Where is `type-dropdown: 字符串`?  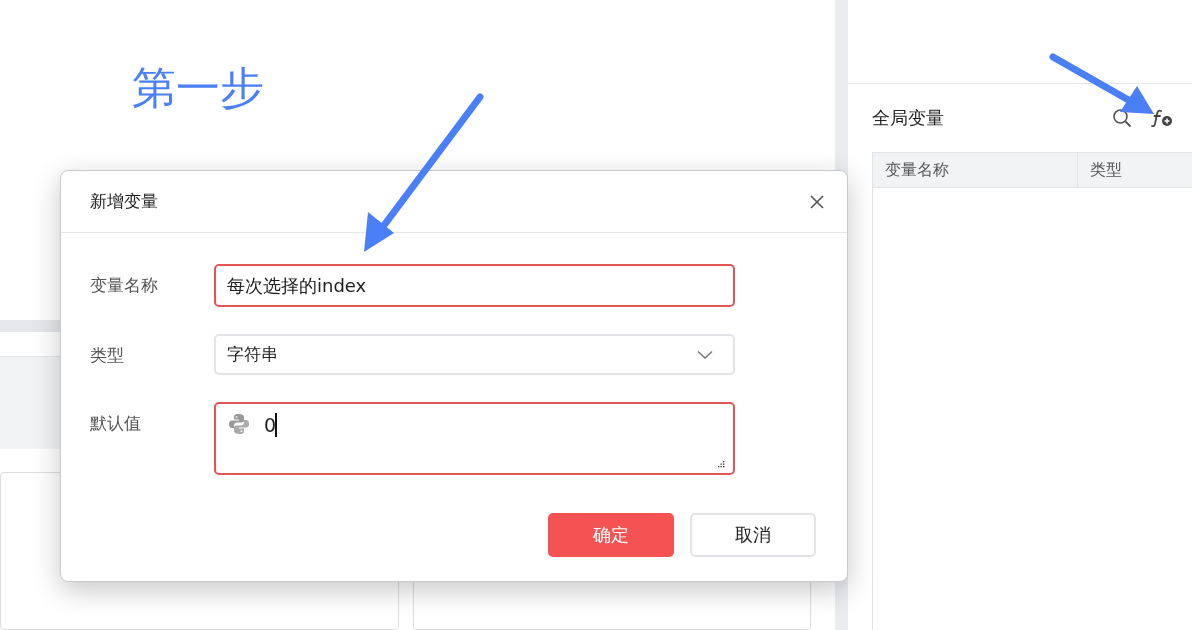 type-dropdown: 字符串 is located at coordinates (474, 354).